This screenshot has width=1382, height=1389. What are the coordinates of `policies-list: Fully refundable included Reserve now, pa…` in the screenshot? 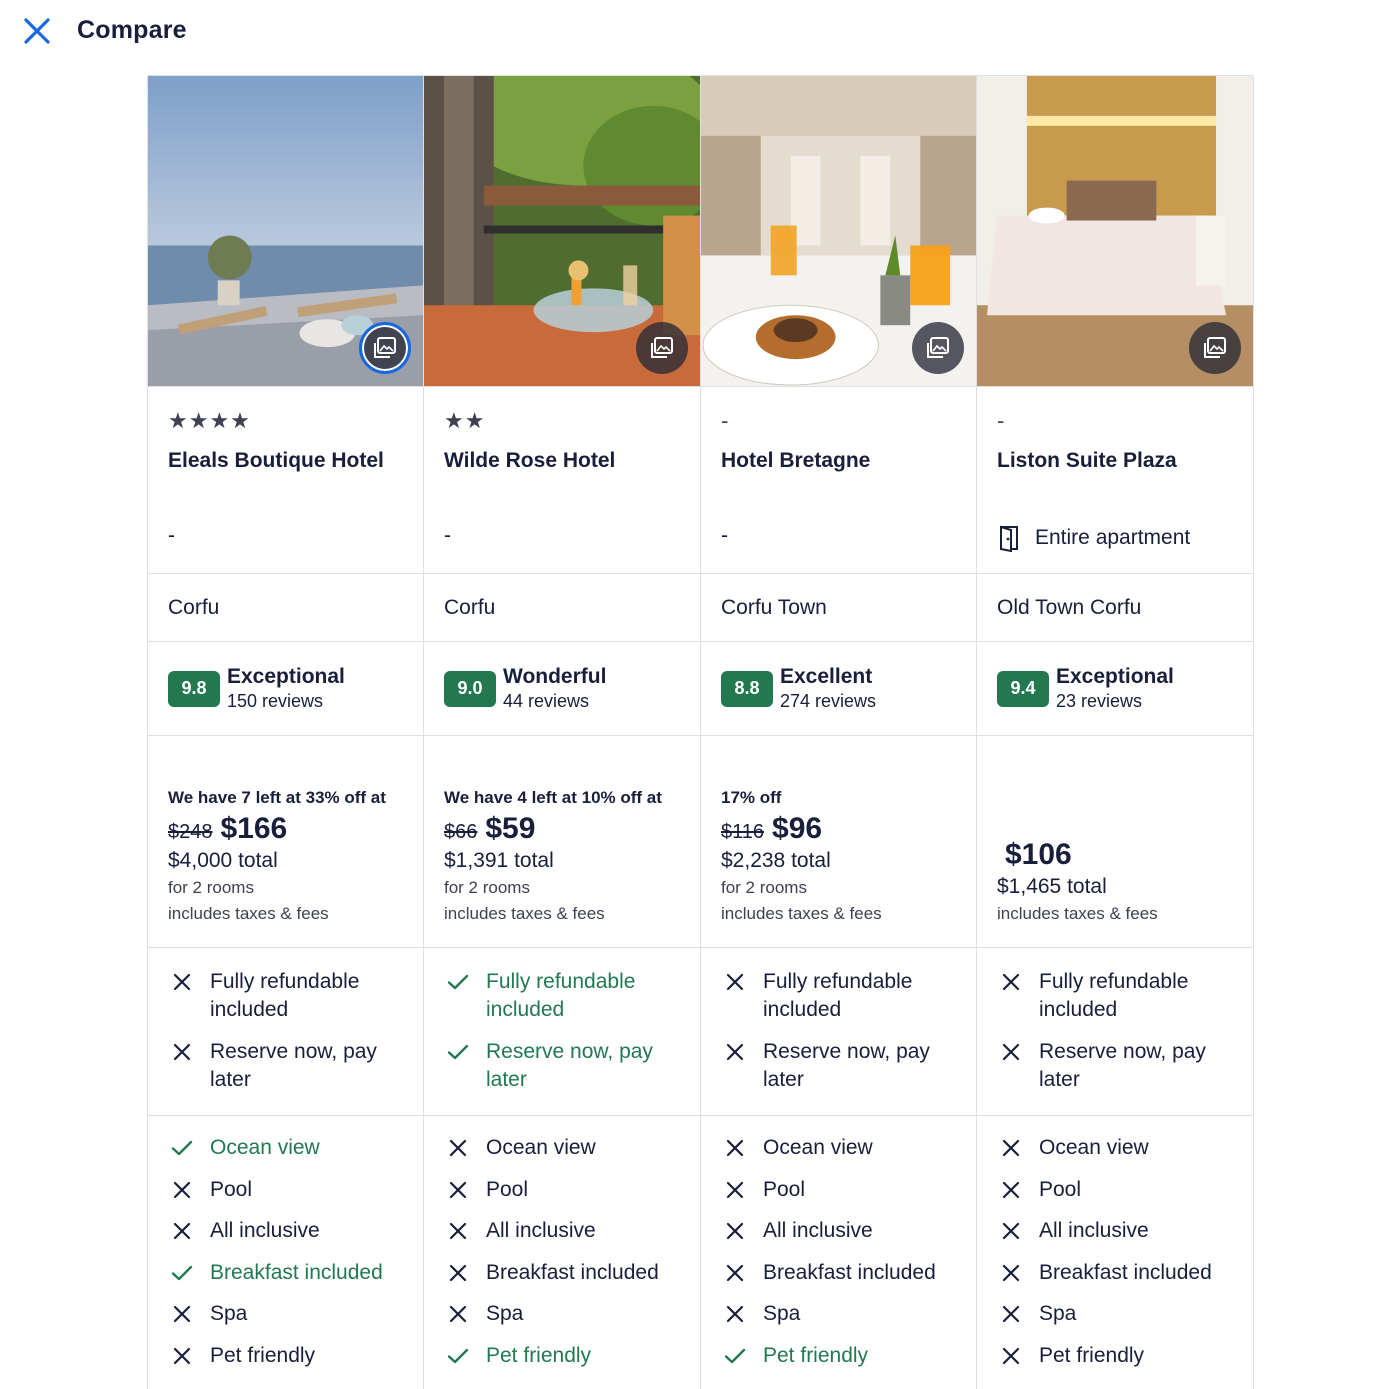 It's located at (838, 1032).